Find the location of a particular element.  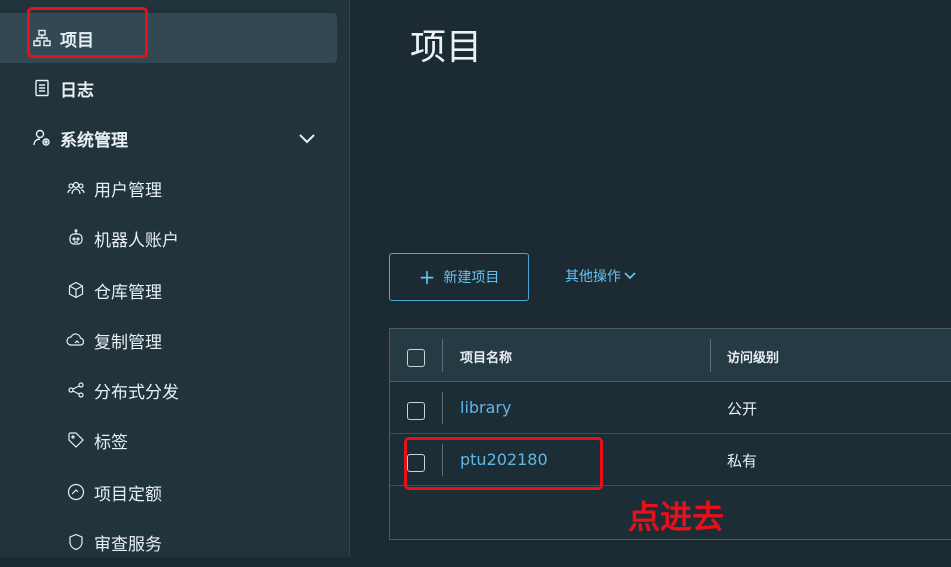

sidebar-item-label: 审查服务 is located at coordinates (128, 544).